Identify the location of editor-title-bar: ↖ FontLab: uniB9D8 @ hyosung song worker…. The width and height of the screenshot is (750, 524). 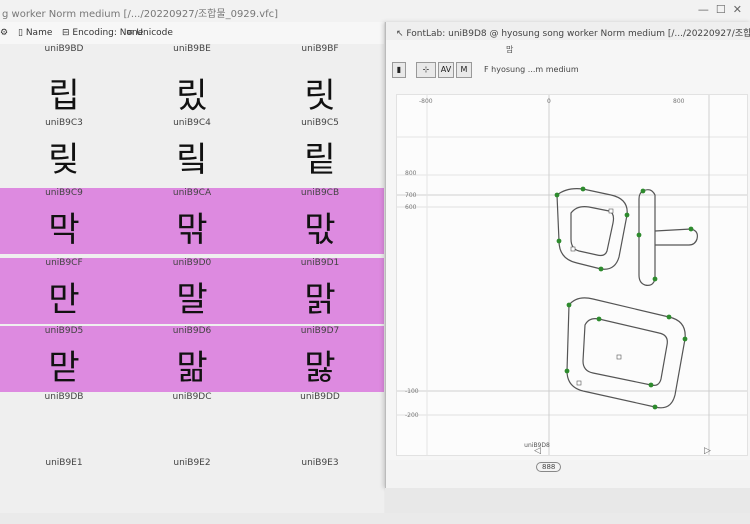
(568, 31).